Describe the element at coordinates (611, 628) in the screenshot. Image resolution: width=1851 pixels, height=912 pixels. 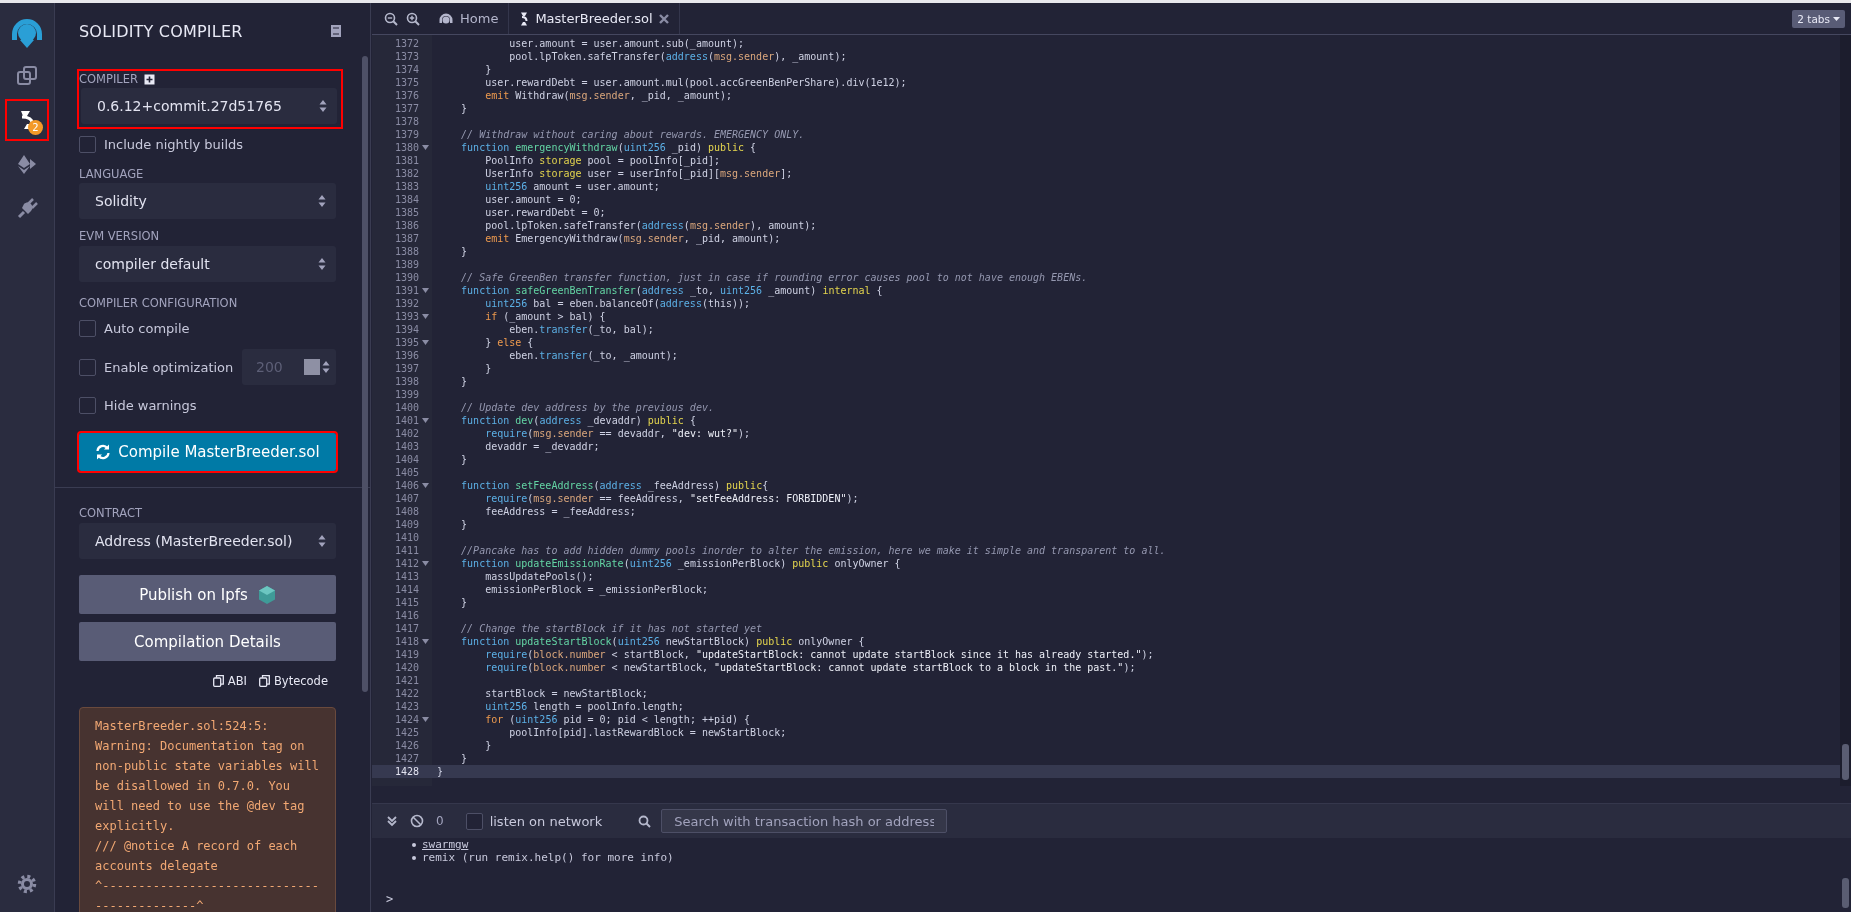
I see `code-line: // Change the startBlock if it has not started yet` at that location.